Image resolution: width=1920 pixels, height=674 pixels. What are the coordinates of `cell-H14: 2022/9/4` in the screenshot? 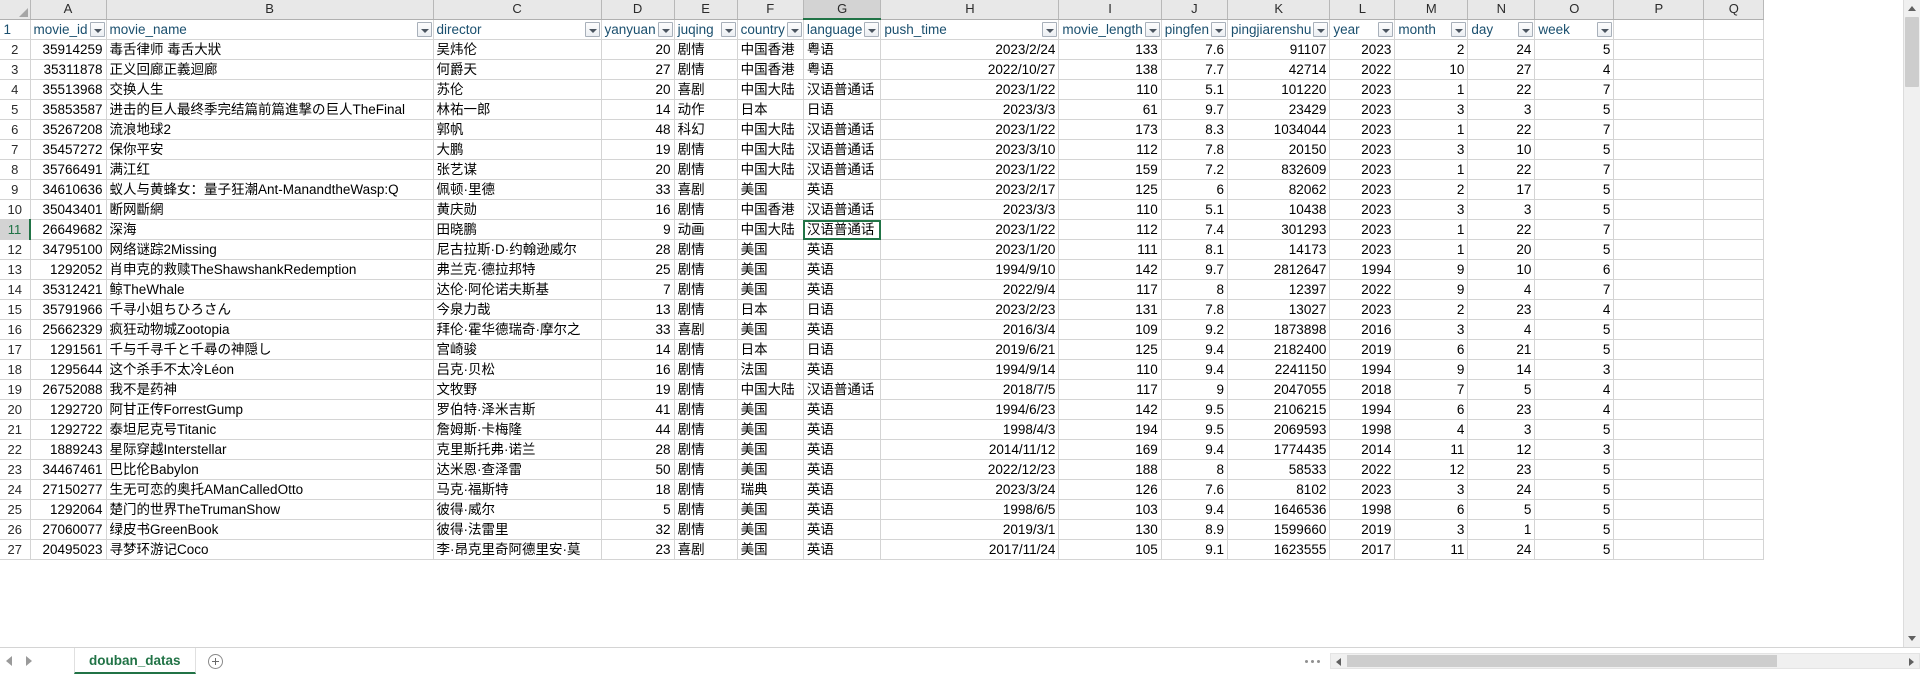 It's located at (970, 289).